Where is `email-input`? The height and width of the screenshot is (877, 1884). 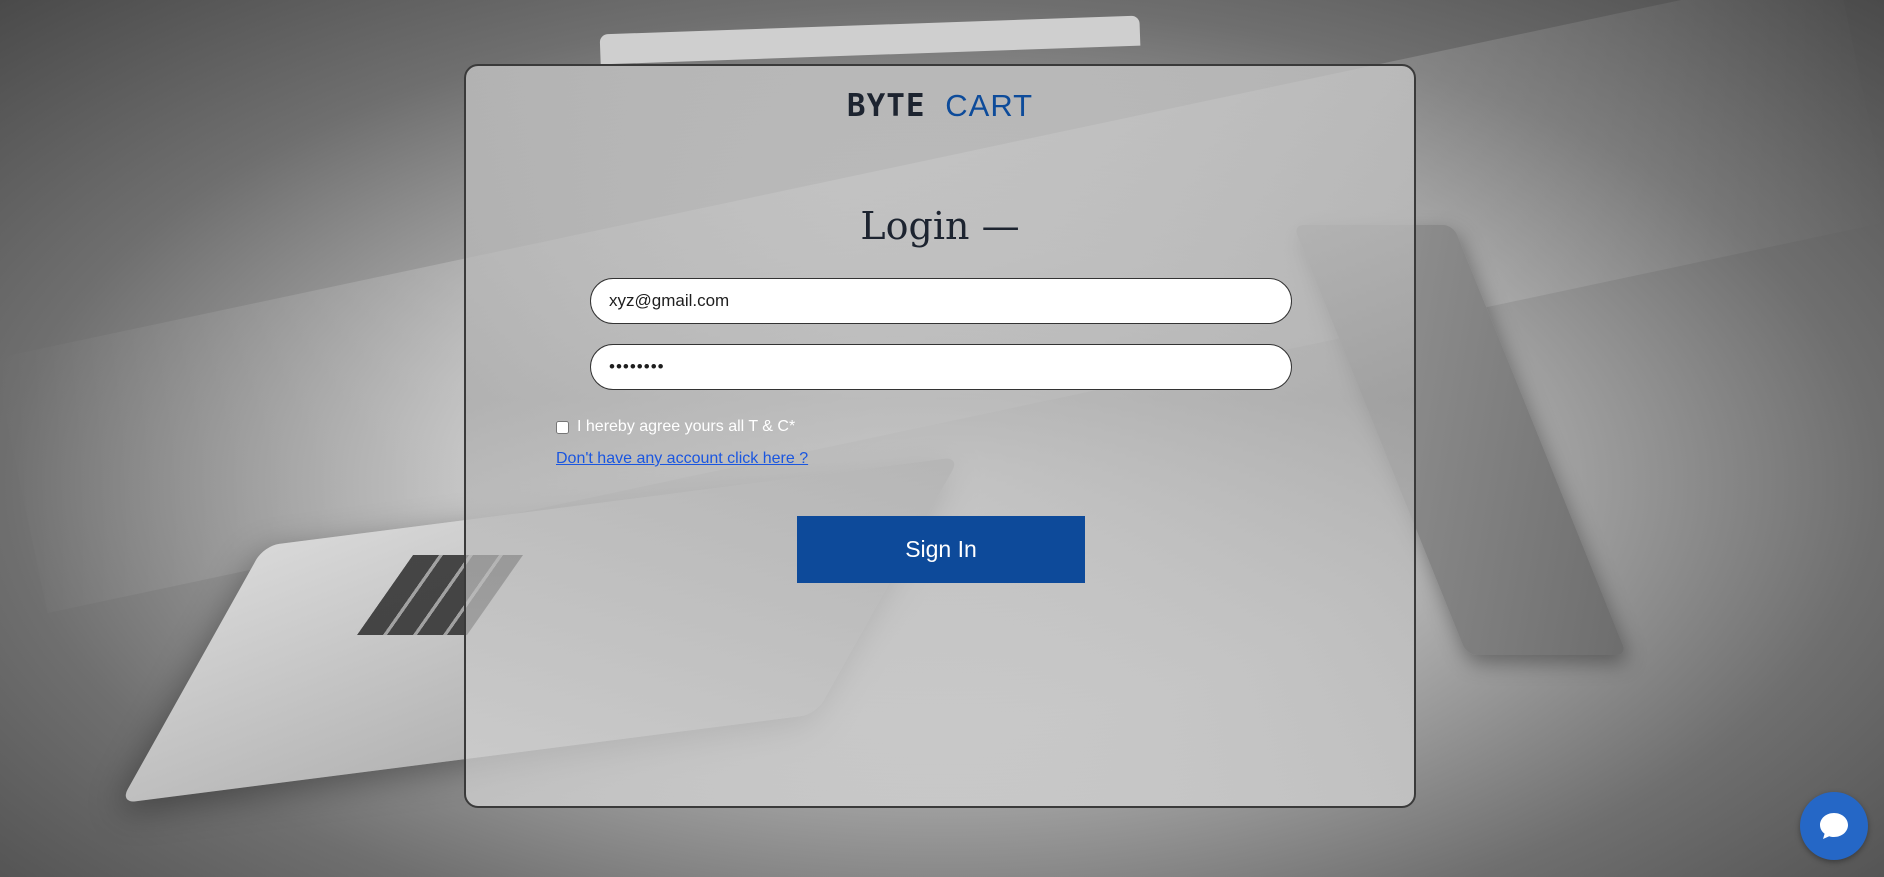
email-input is located at coordinates (941, 301).